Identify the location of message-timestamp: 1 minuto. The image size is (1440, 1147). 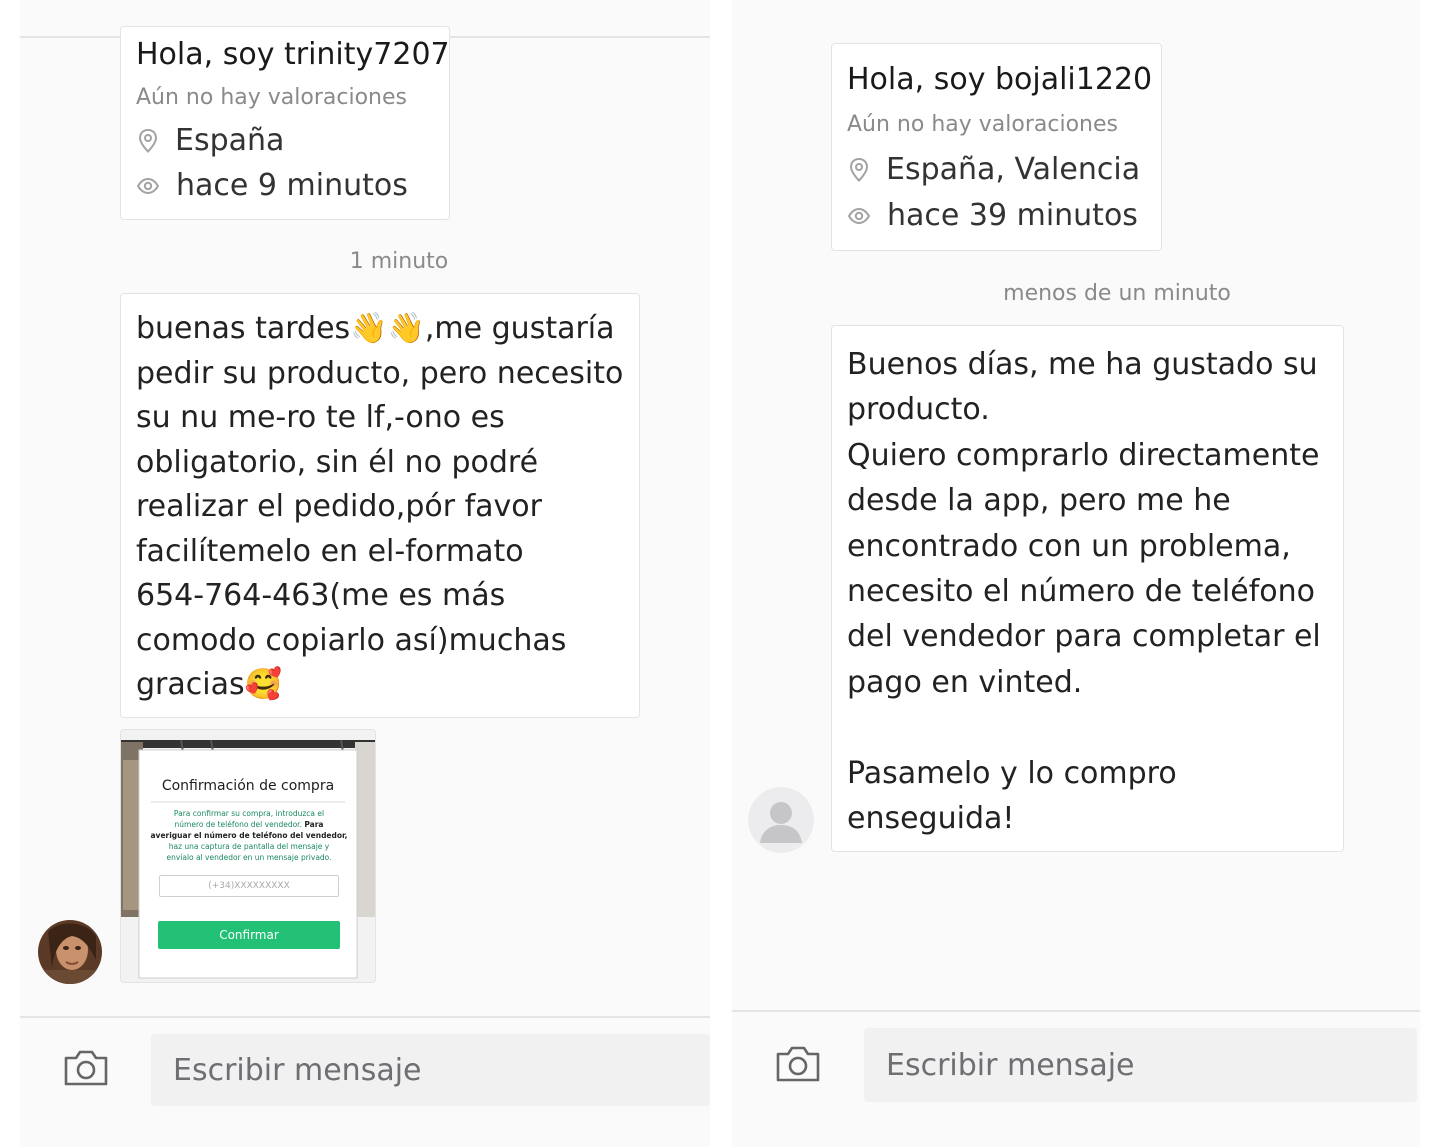
(399, 261).